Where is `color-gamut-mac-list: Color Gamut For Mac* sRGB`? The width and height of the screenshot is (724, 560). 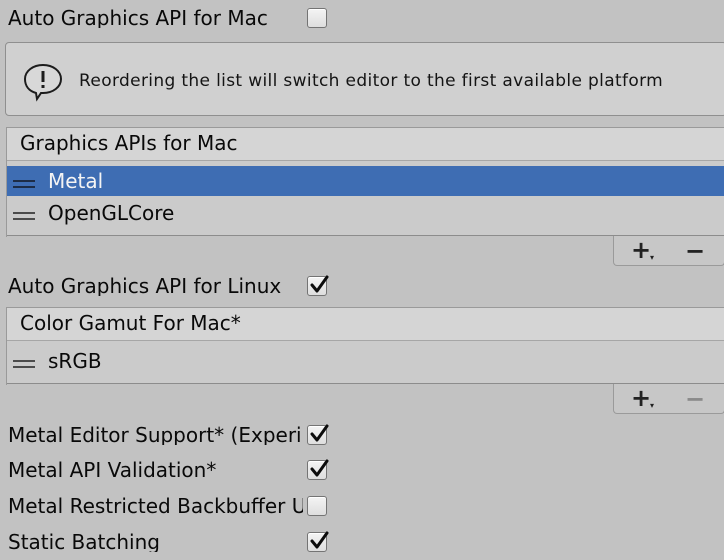 color-gamut-mac-list: Color Gamut For Mac* sRGB is located at coordinates (365, 346).